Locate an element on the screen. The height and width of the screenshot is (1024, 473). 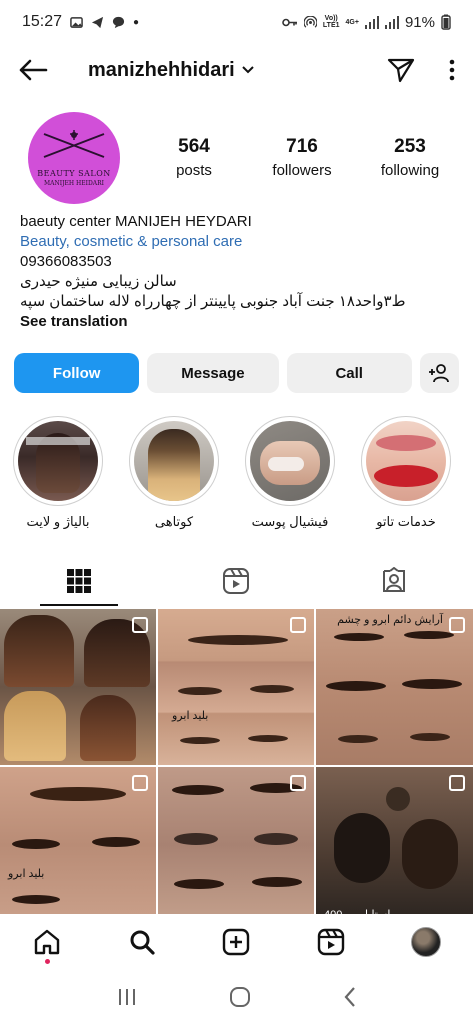
stat-label: posts is located at coordinates (194, 170).